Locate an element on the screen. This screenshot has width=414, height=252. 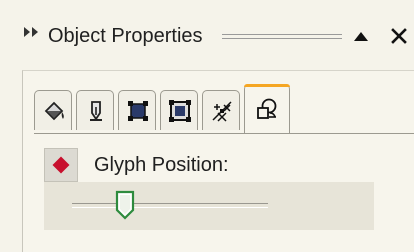
tab-transparency is located at coordinates (221, 110).